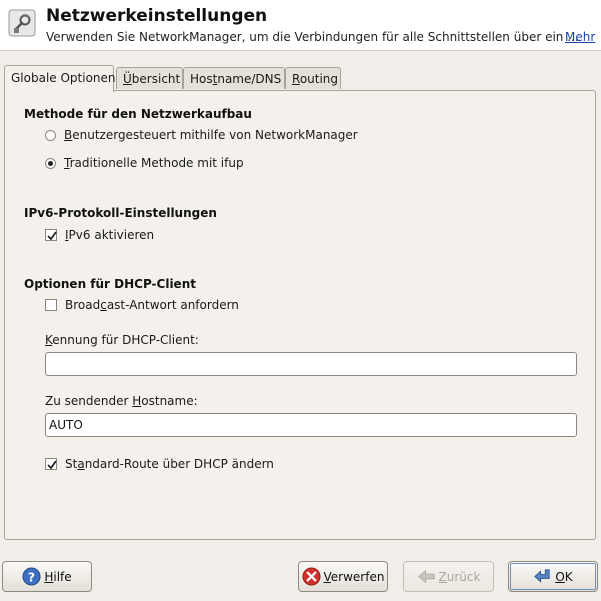  I want to click on ok-button-label: OK, so click(564, 576).